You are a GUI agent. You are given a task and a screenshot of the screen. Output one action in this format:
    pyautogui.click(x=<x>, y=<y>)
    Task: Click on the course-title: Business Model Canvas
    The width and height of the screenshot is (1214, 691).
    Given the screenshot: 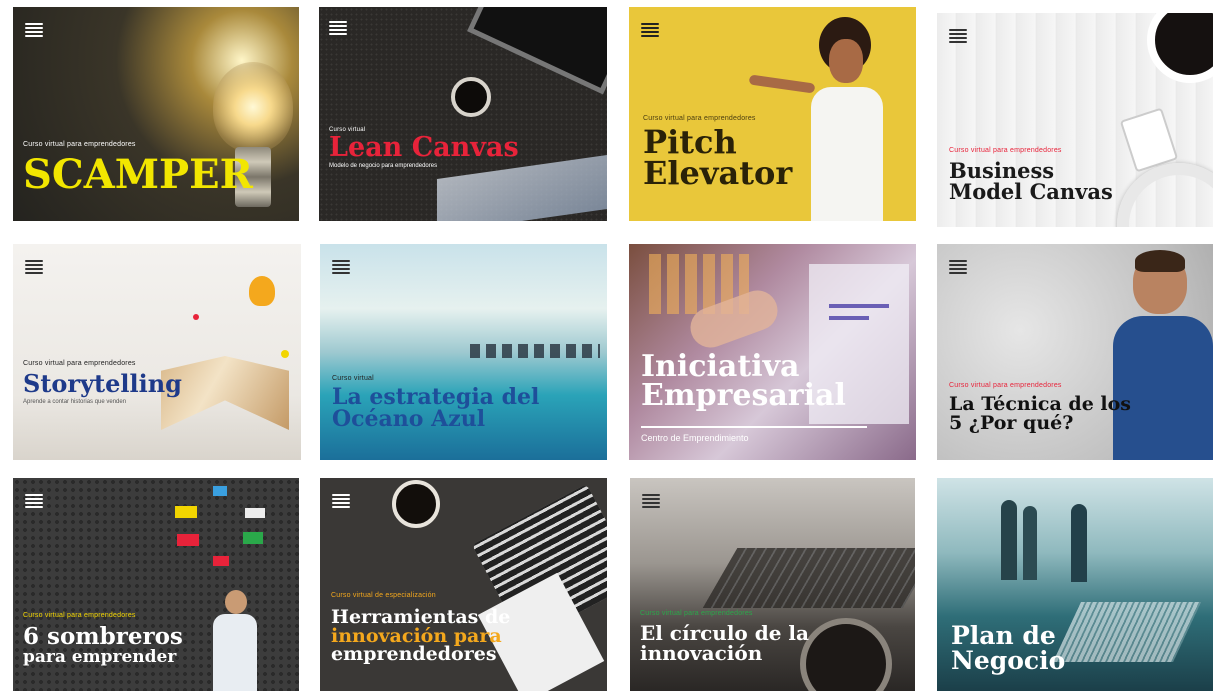 What is the action you would take?
    pyautogui.click(x=1031, y=181)
    